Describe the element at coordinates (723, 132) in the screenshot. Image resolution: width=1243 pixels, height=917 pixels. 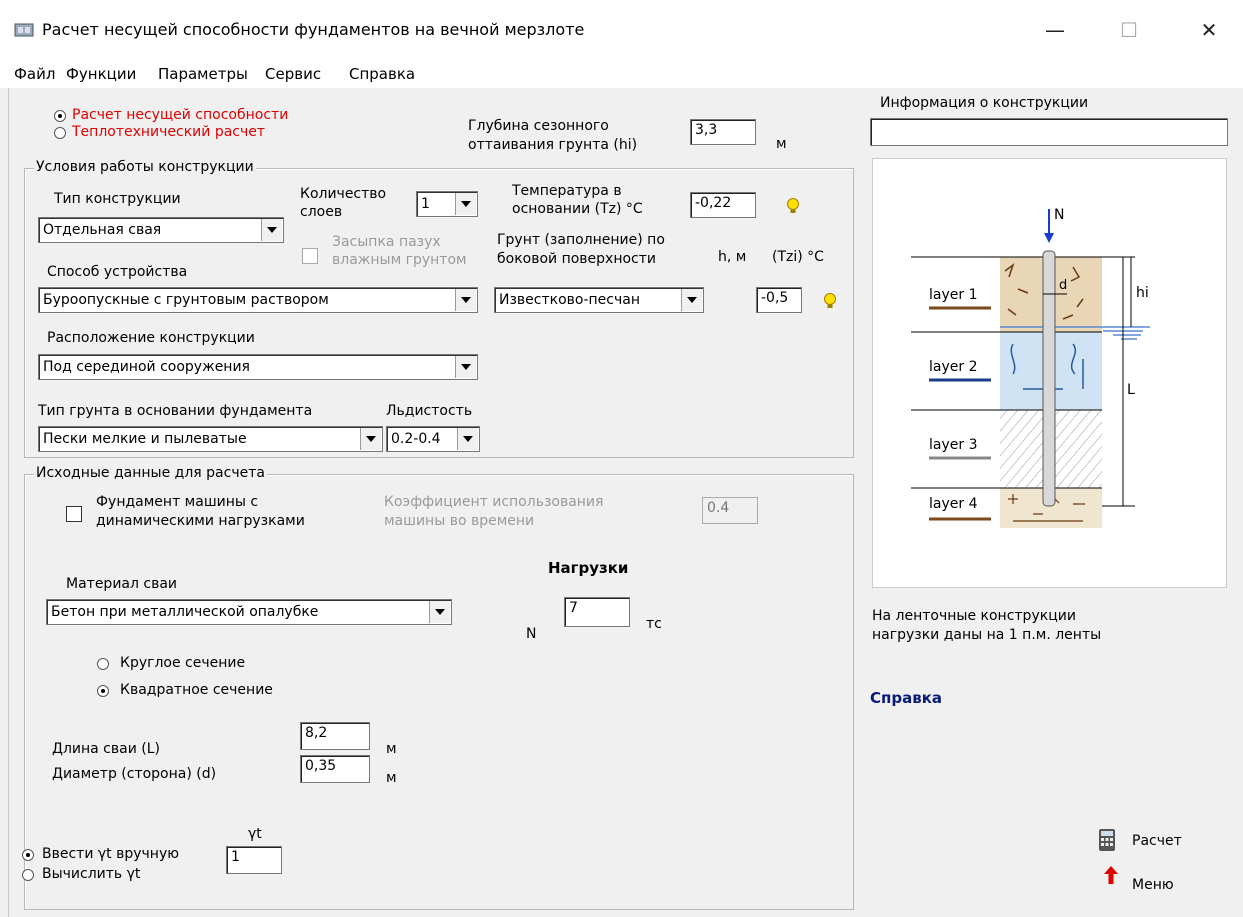
I see `thaw-depth-input: 3,3` at that location.